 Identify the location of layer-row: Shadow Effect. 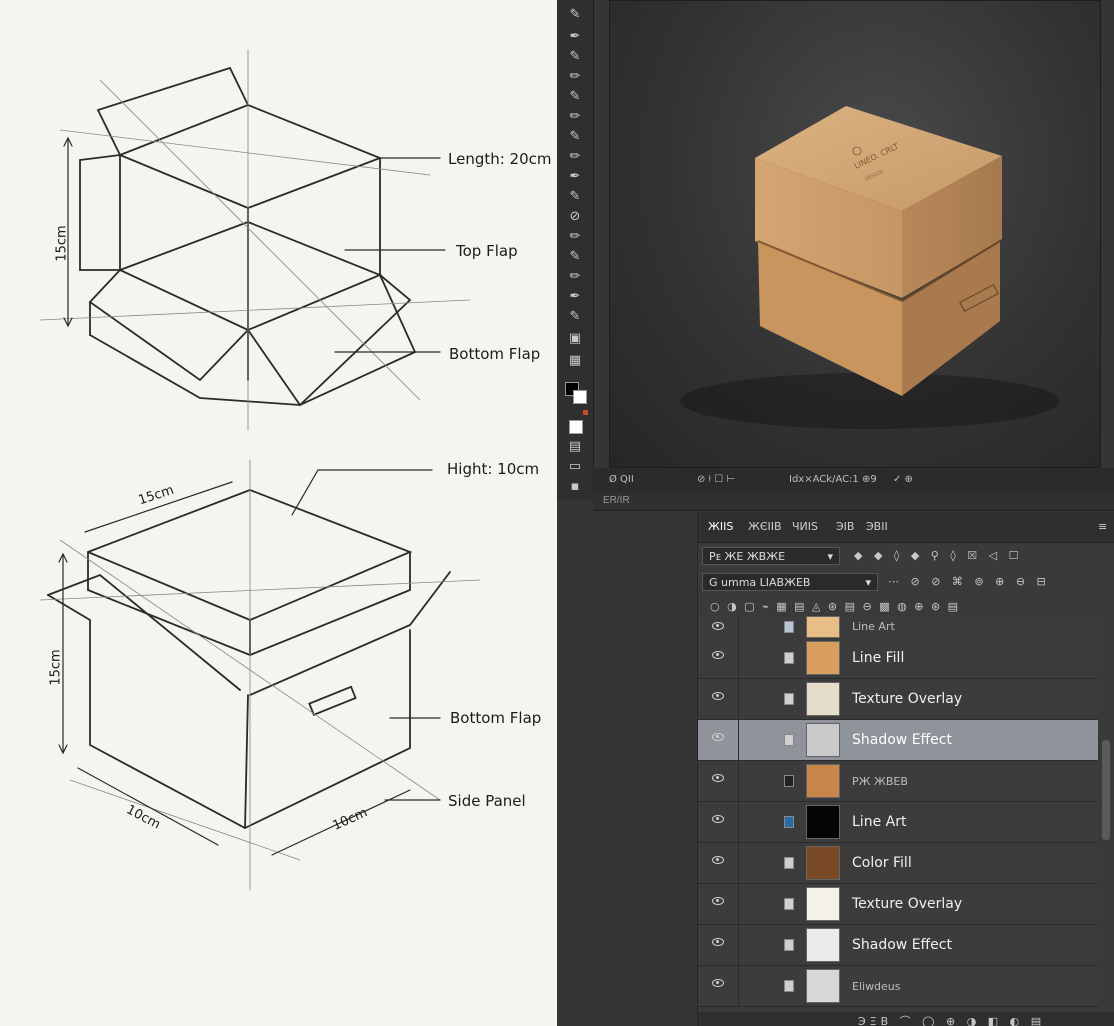
(898, 945).